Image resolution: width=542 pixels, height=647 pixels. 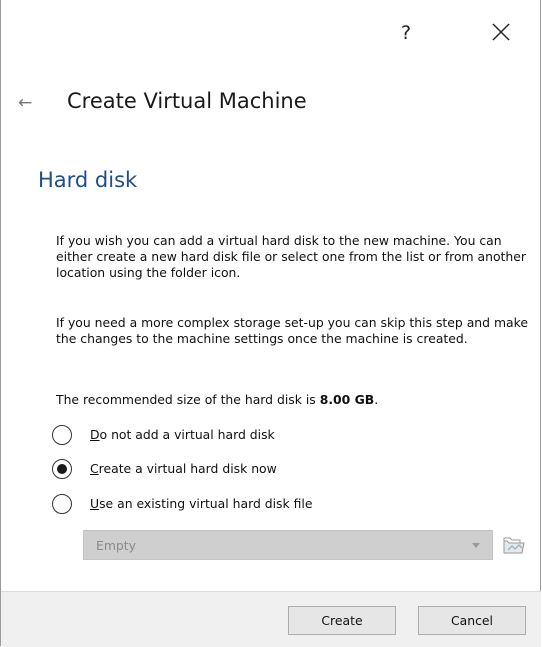 I want to click on page-heading: Hard disk, so click(x=88, y=180).